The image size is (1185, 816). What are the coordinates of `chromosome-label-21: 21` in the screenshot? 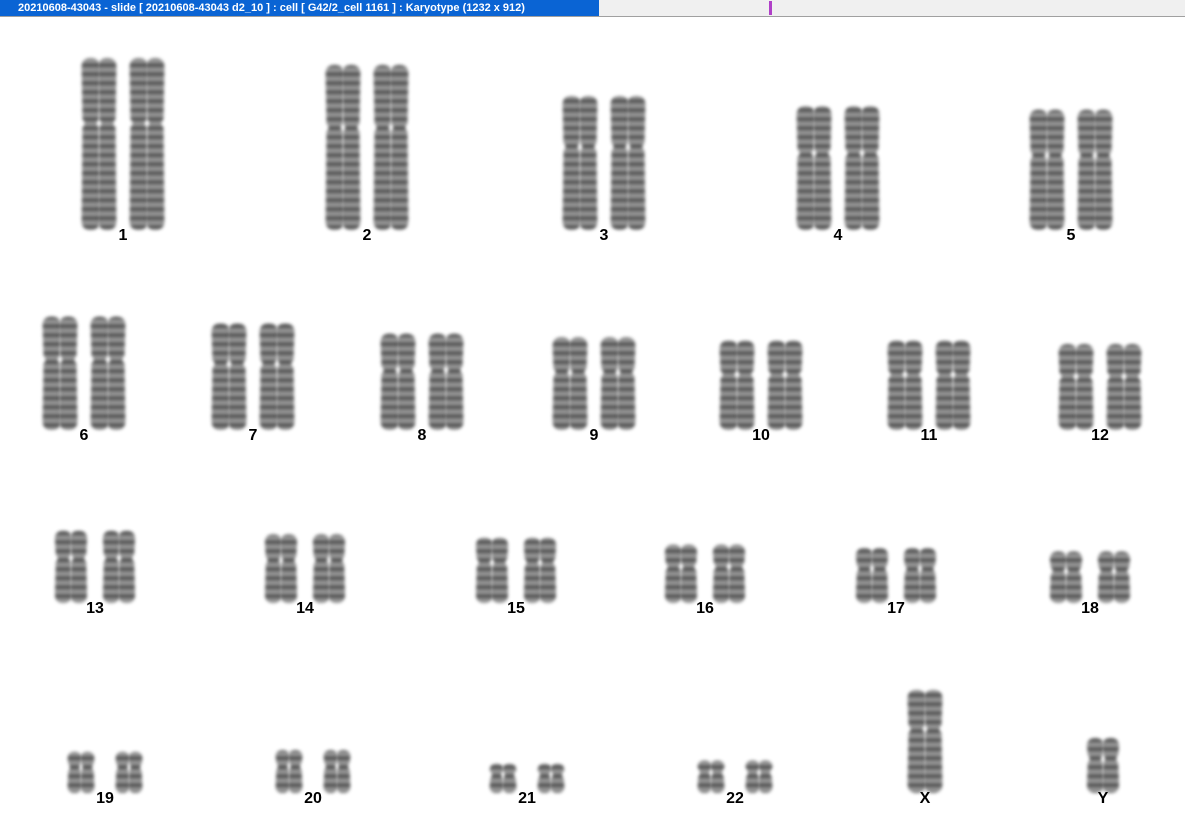 It's located at (527, 798).